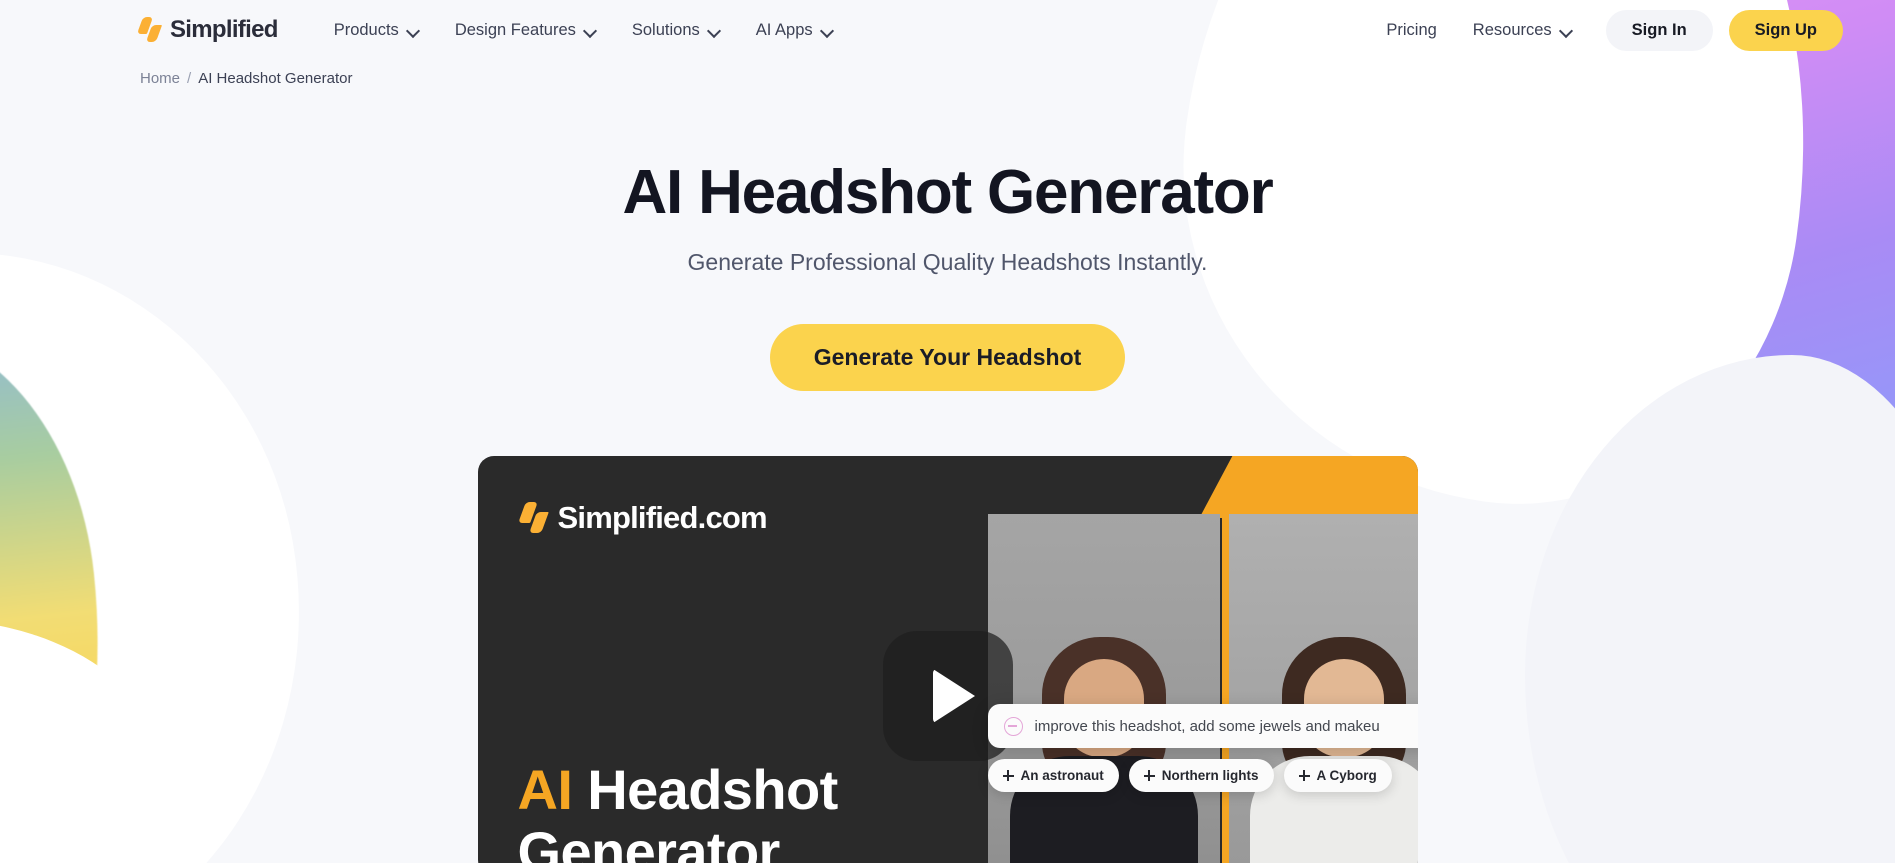  I want to click on suggestion-chip-a-cyborg: A Cyborg, so click(1337, 776).